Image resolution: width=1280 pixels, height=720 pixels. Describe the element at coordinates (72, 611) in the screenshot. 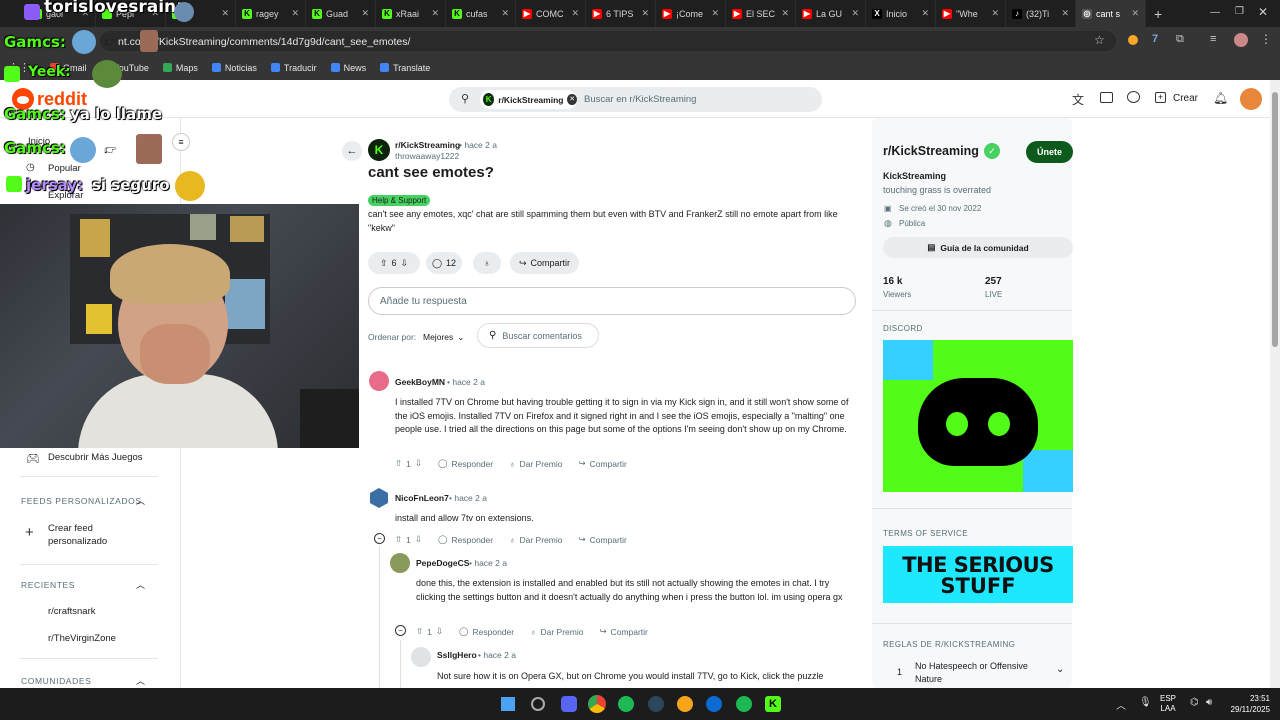

I see `recent-item-craftsnark: r/craftsnark` at that location.